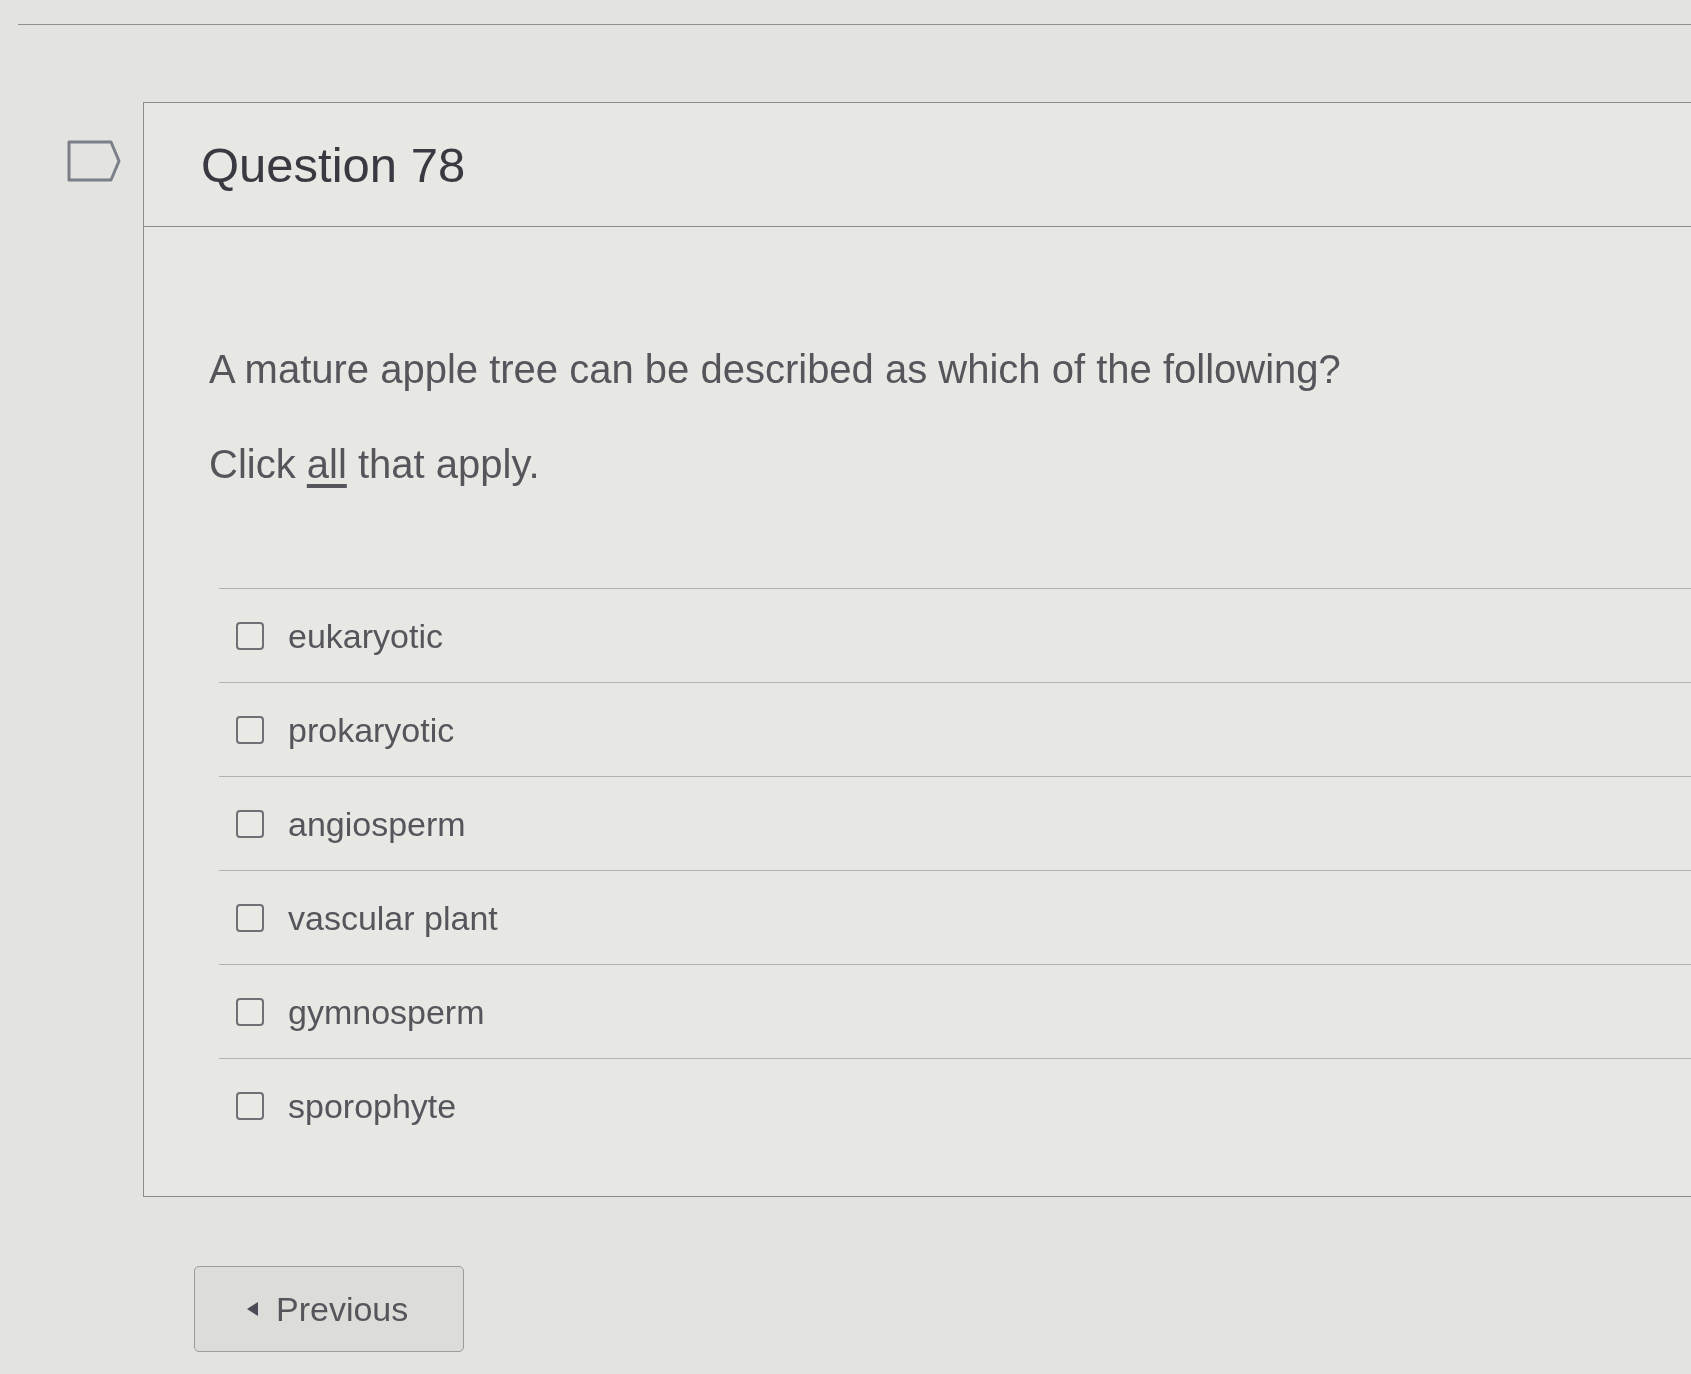 The height and width of the screenshot is (1374, 1691). What do you see at coordinates (333, 165) in the screenshot?
I see `question-title: Question 78` at bounding box center [333, 165].